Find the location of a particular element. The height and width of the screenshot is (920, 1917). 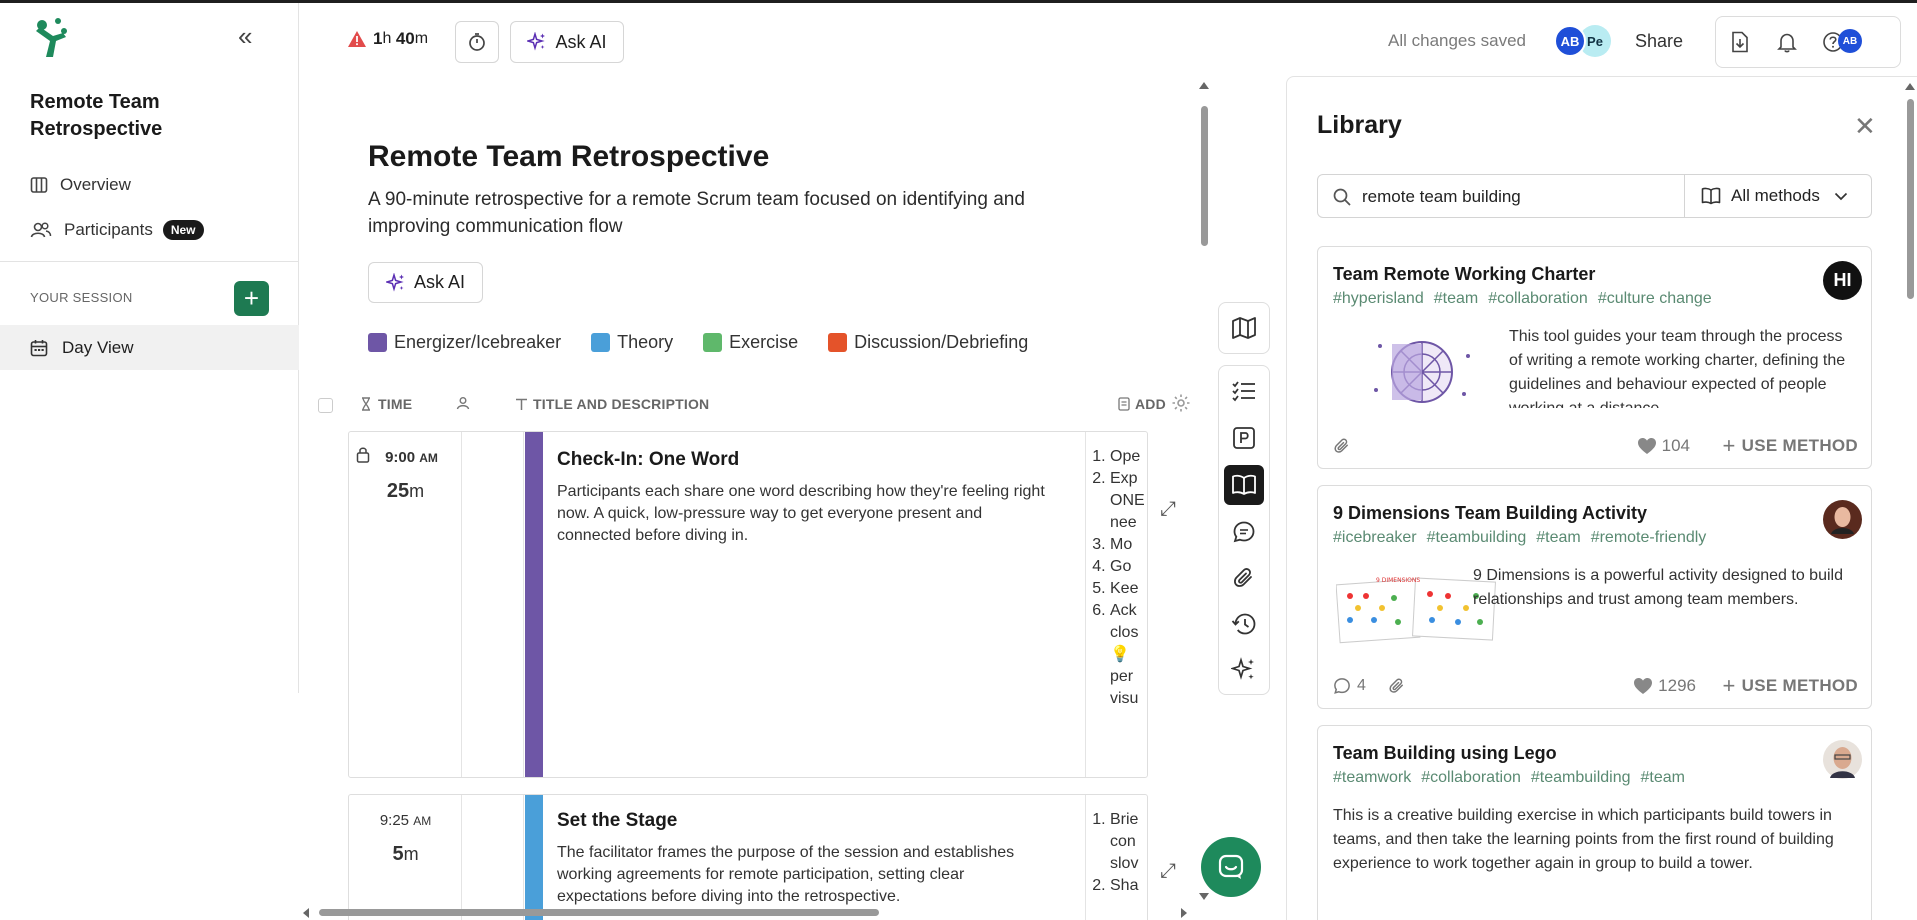

ai-tool-button is located at coordinates (1244, 670).